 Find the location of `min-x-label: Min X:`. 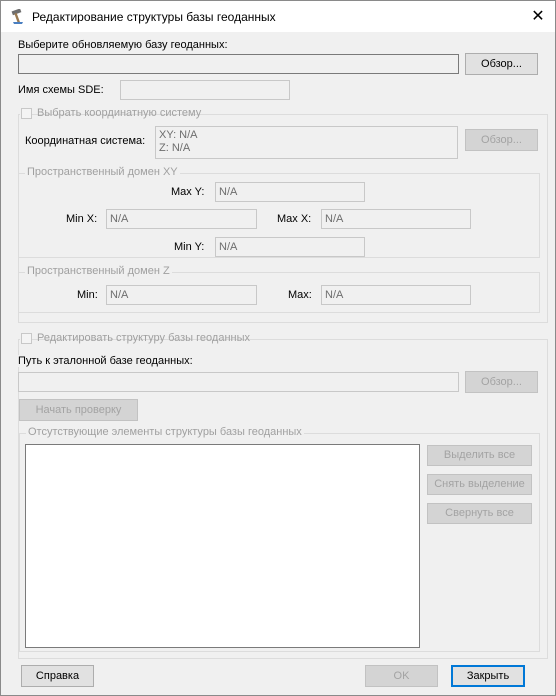

min-x-label: Min X: is located at coordinates (82, 219).